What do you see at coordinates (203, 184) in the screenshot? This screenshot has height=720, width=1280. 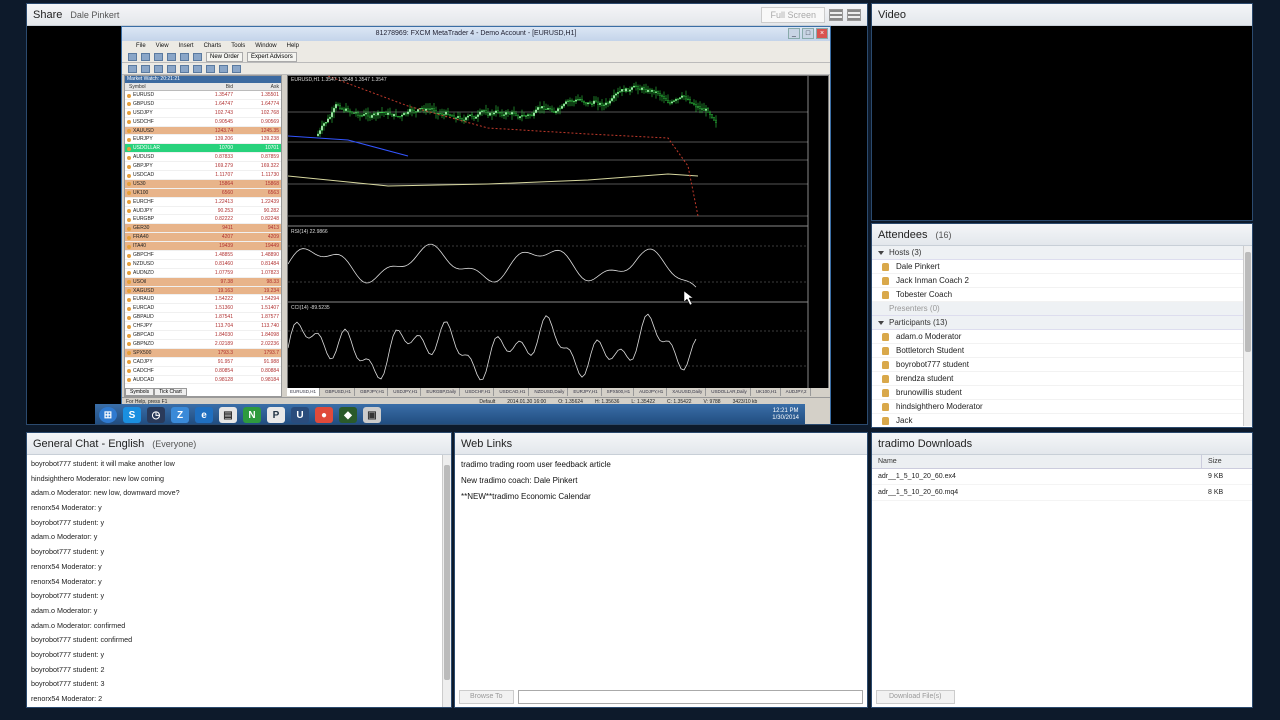 I see `market-watch-row: US30 15864 15868` at bounding box center [203, 184].